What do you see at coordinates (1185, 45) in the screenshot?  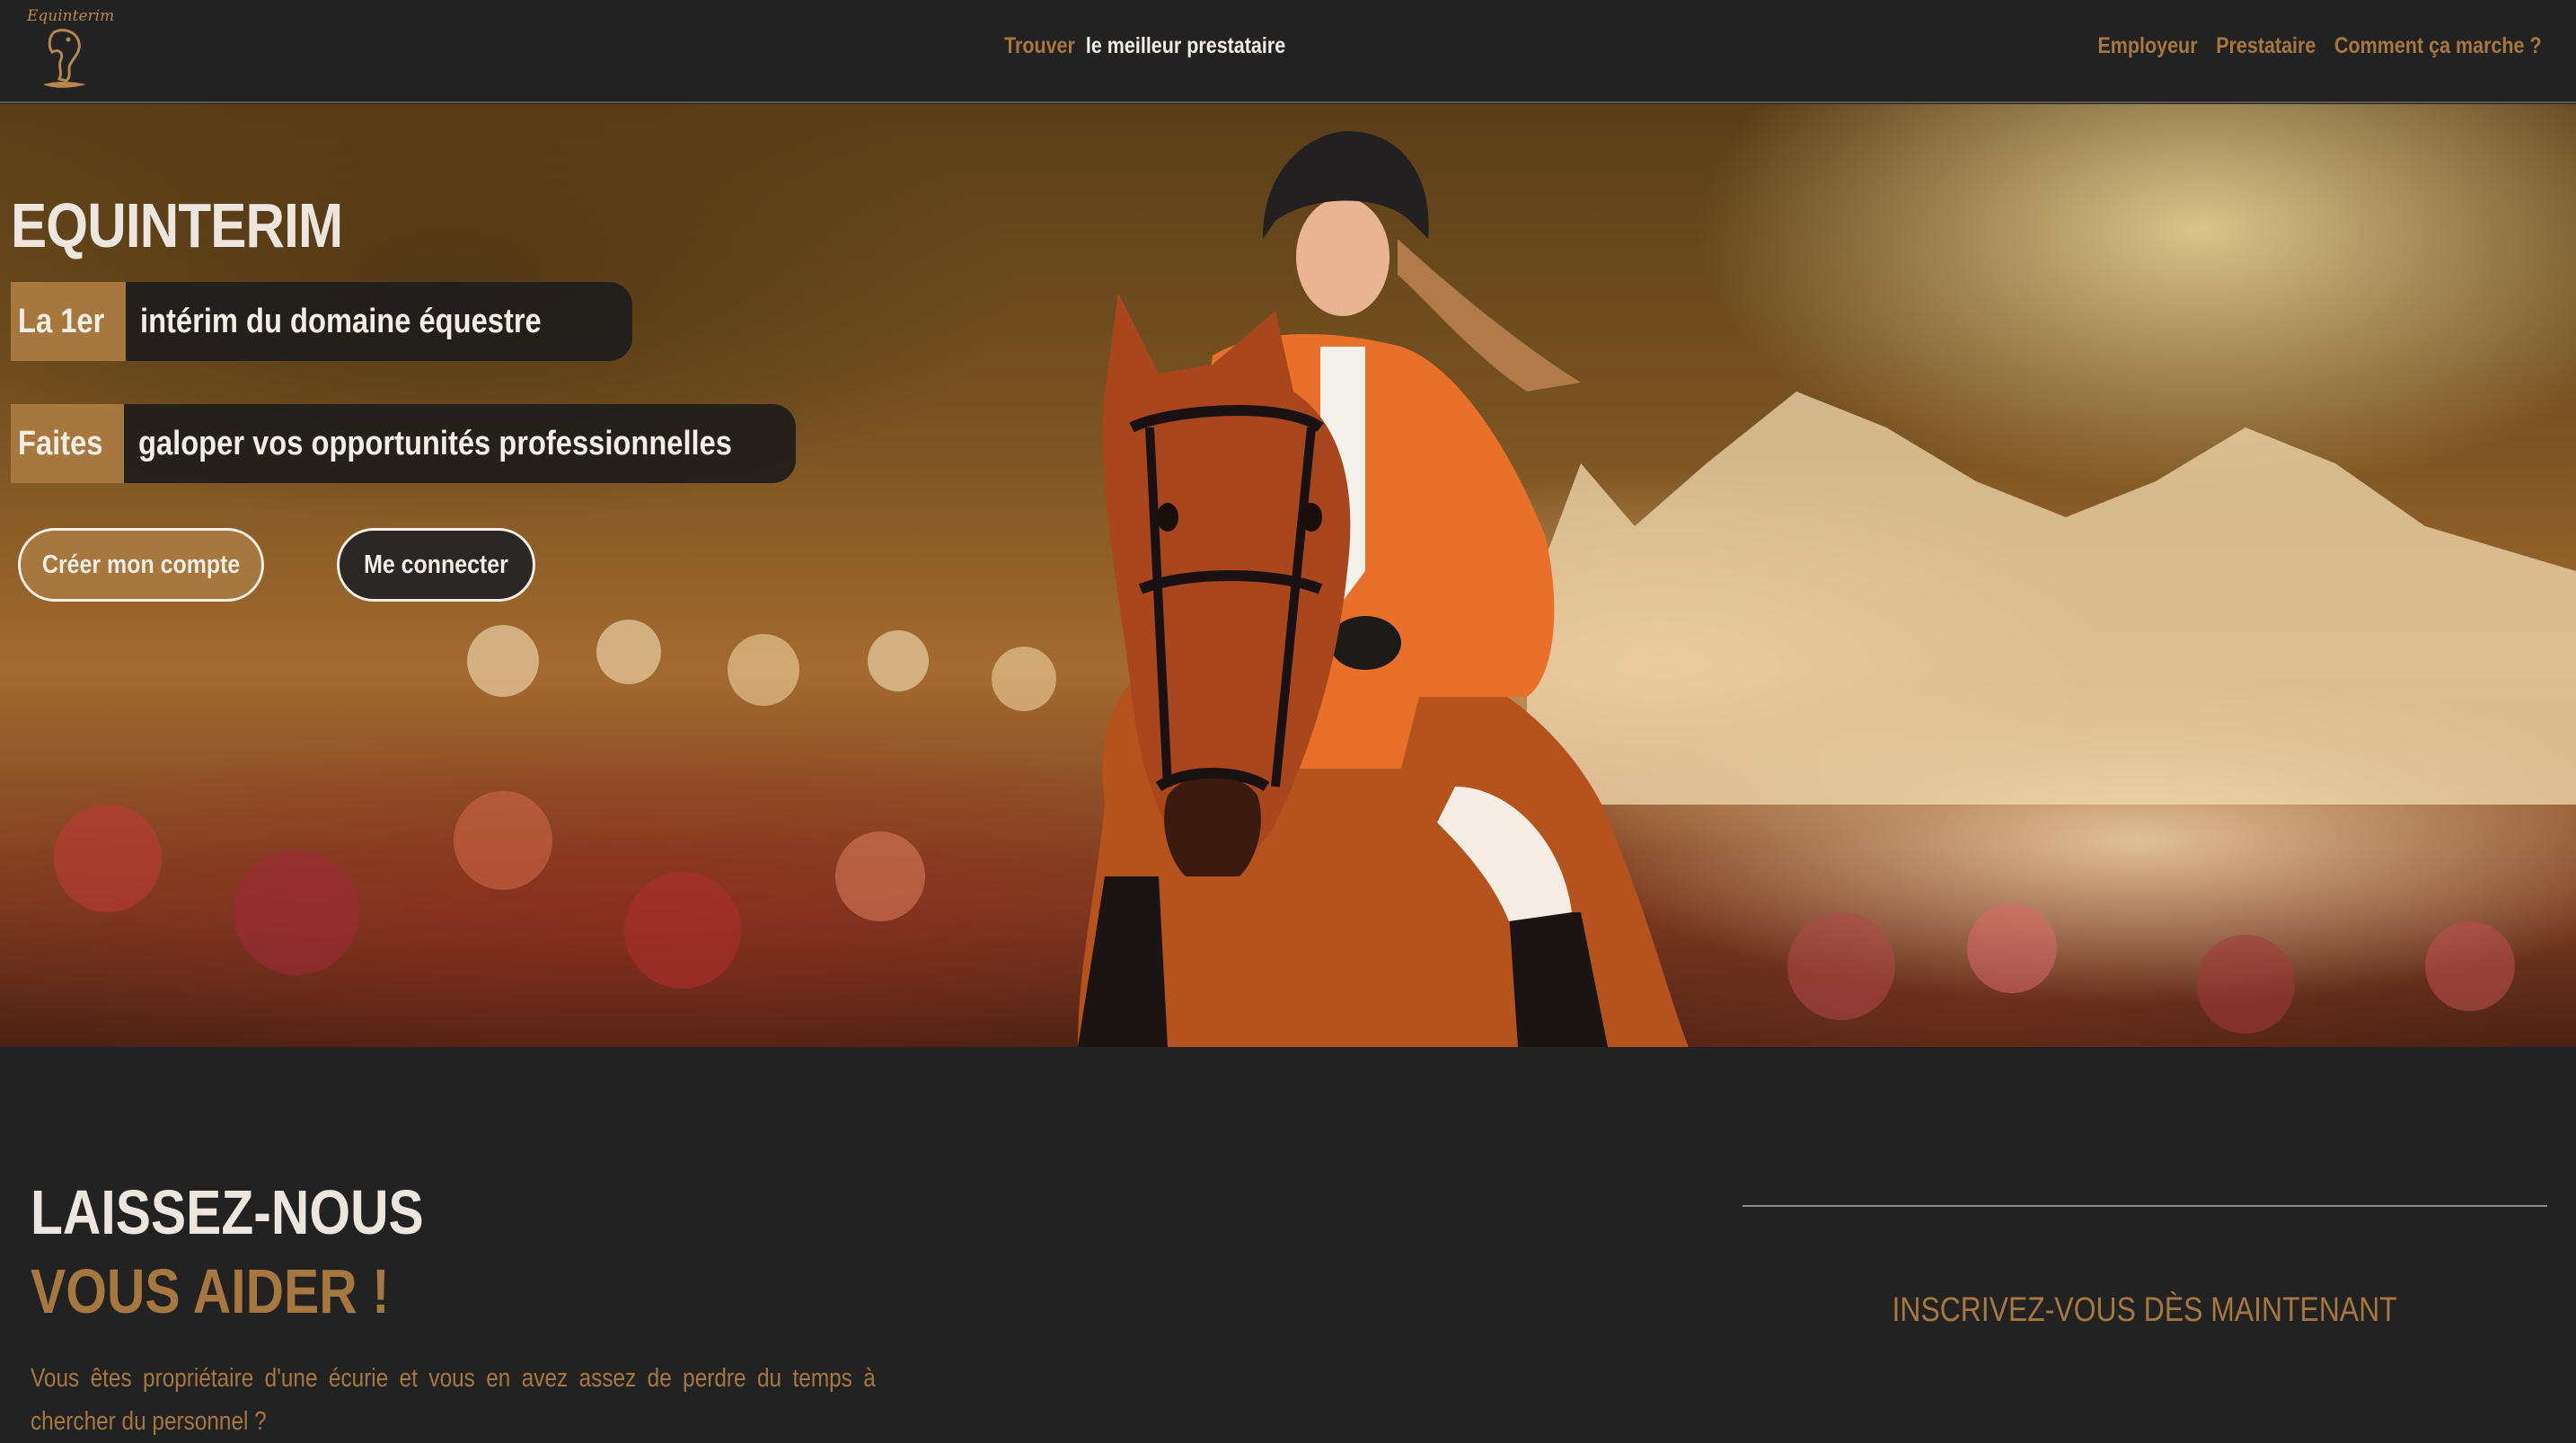 I see `nav-tagline-text: le meilleur prestataire` at bounding box center [1185, 45].